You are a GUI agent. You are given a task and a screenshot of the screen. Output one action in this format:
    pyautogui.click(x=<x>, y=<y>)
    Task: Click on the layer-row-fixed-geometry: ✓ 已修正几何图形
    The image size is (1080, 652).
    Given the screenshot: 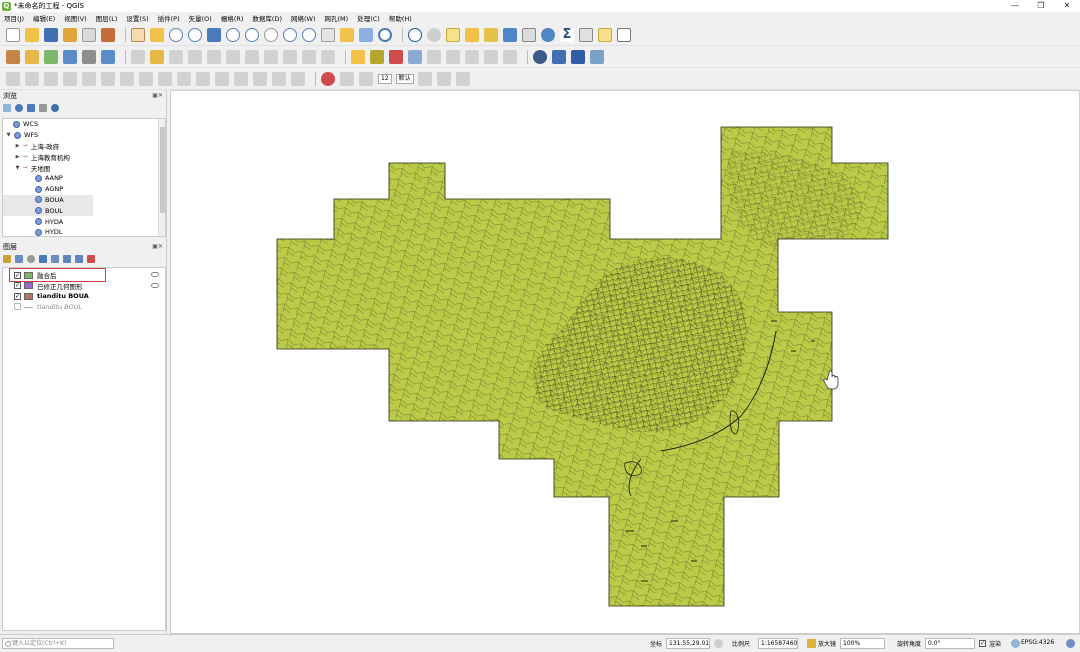 What is the action you would take?
    pyautogui.click(x=84, y=286)
    